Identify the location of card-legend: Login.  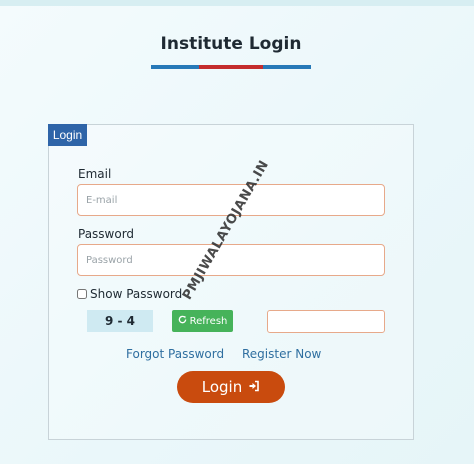
(67, 135).